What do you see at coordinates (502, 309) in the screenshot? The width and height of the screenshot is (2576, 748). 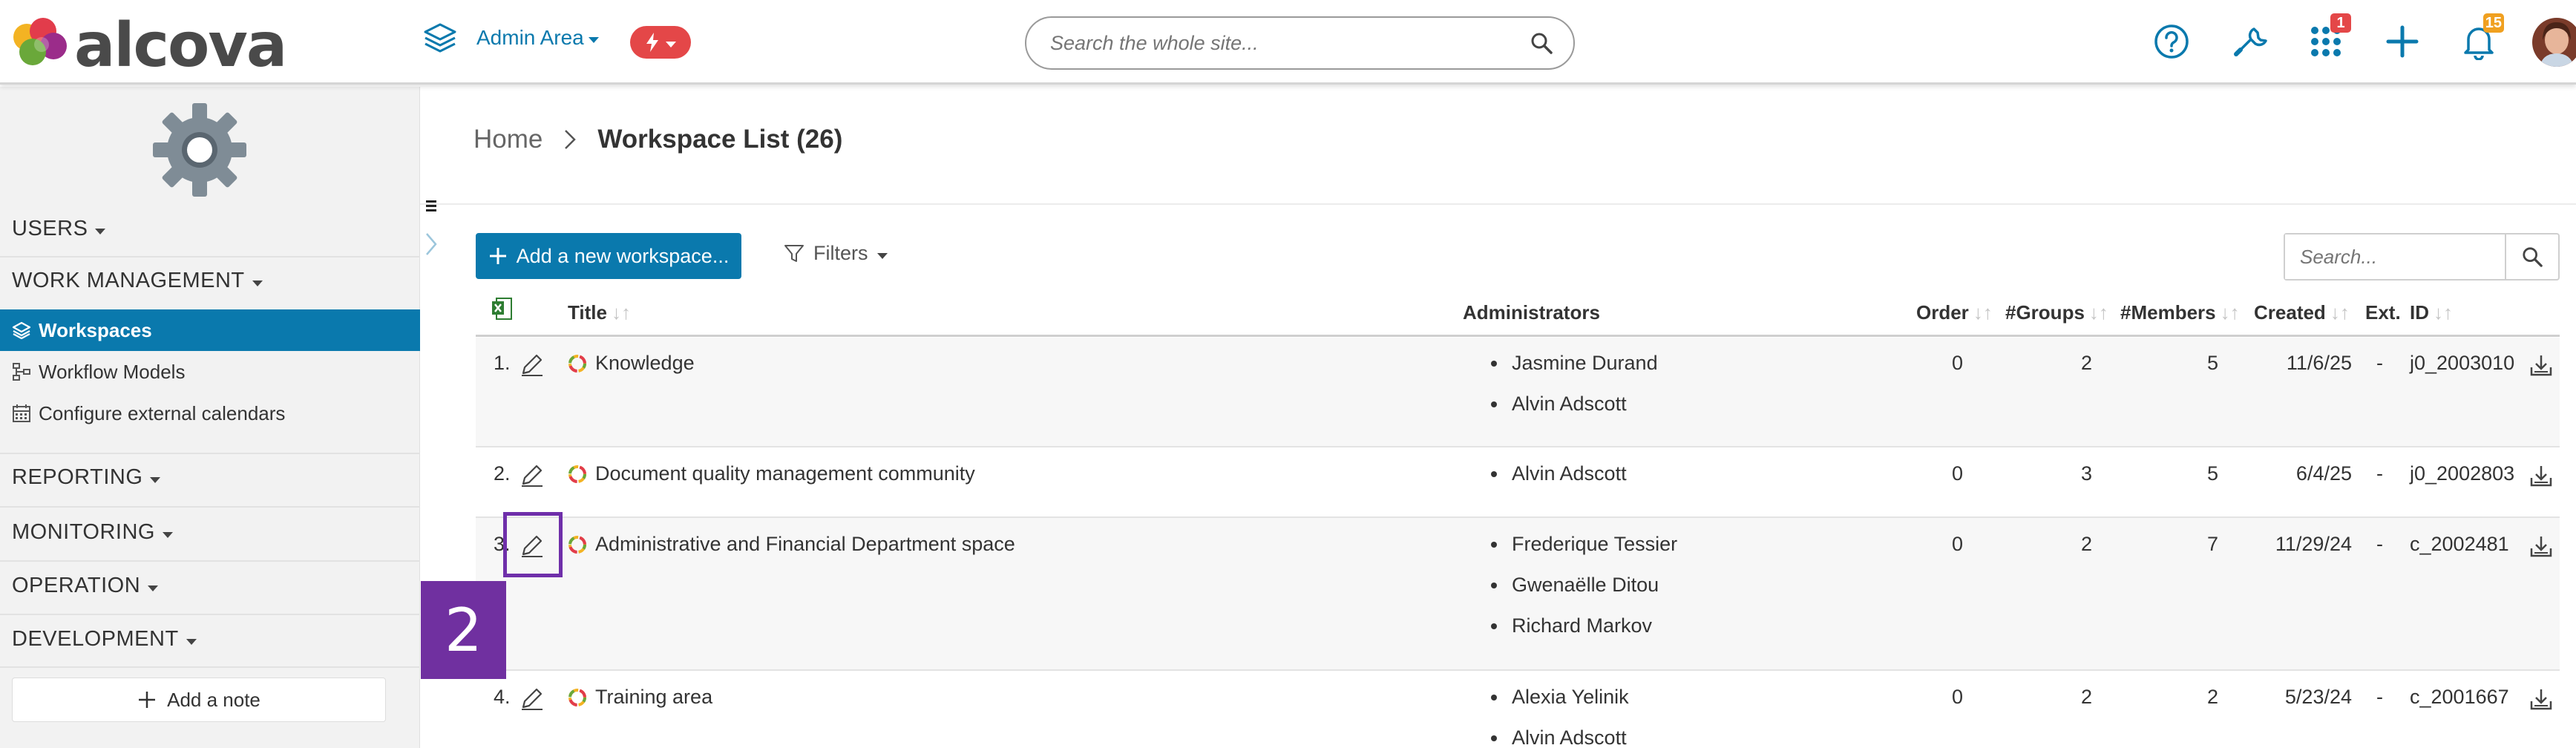 I see `excel-export-icon` at bounding box center [502, 309].